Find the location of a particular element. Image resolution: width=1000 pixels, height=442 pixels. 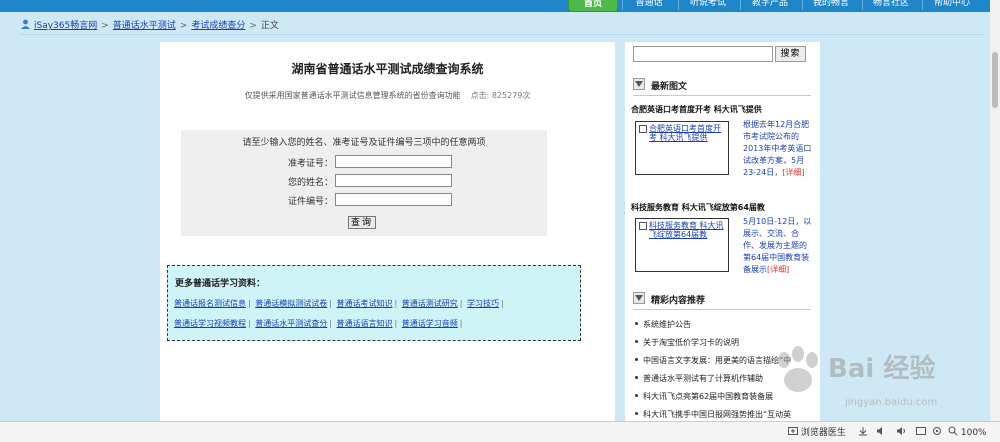

nav-item-teaching-products: 教学产品 is located at coordinates (769, 5).